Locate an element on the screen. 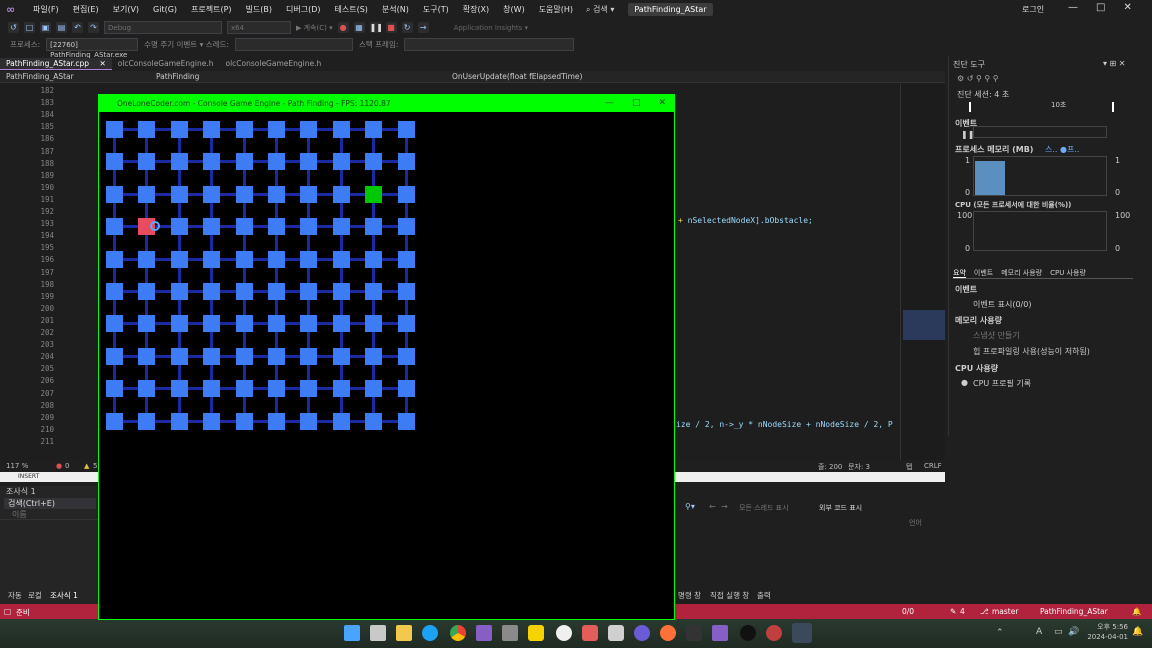  console-app-icon is located at coordinates (802, 633).